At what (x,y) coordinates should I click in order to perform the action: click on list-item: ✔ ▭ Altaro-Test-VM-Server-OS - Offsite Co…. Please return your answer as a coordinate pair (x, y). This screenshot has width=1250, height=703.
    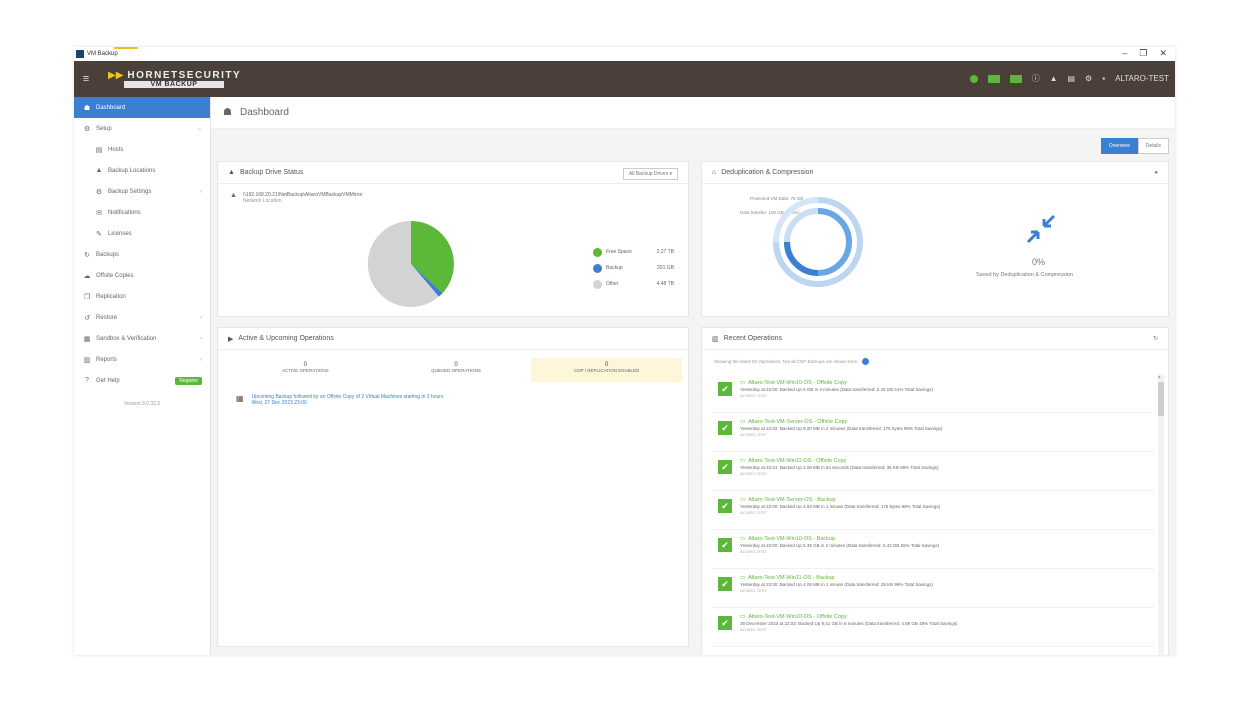
    Looking at the image, I should click on (933, 432).